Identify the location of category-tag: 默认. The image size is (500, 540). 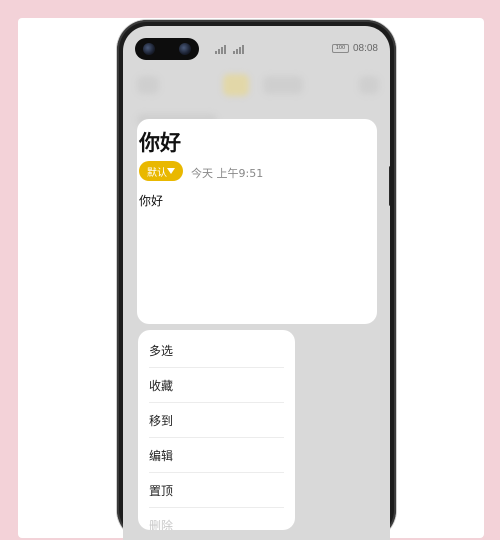
(161, 171).